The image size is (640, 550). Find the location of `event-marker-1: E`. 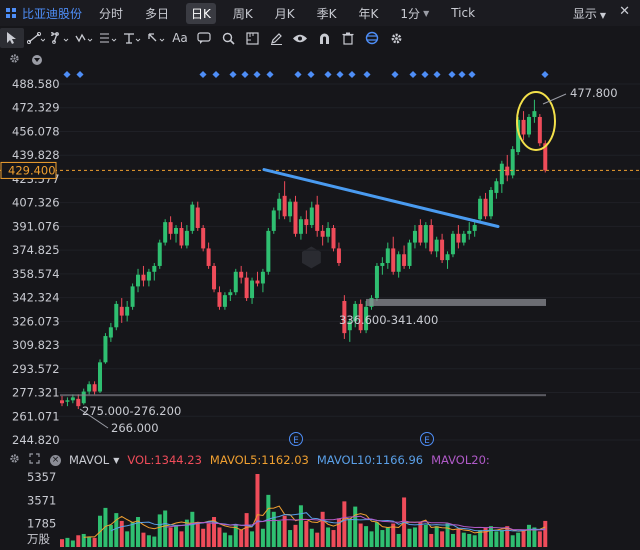

event-marker-1: E is located at coordinates (296, 439).